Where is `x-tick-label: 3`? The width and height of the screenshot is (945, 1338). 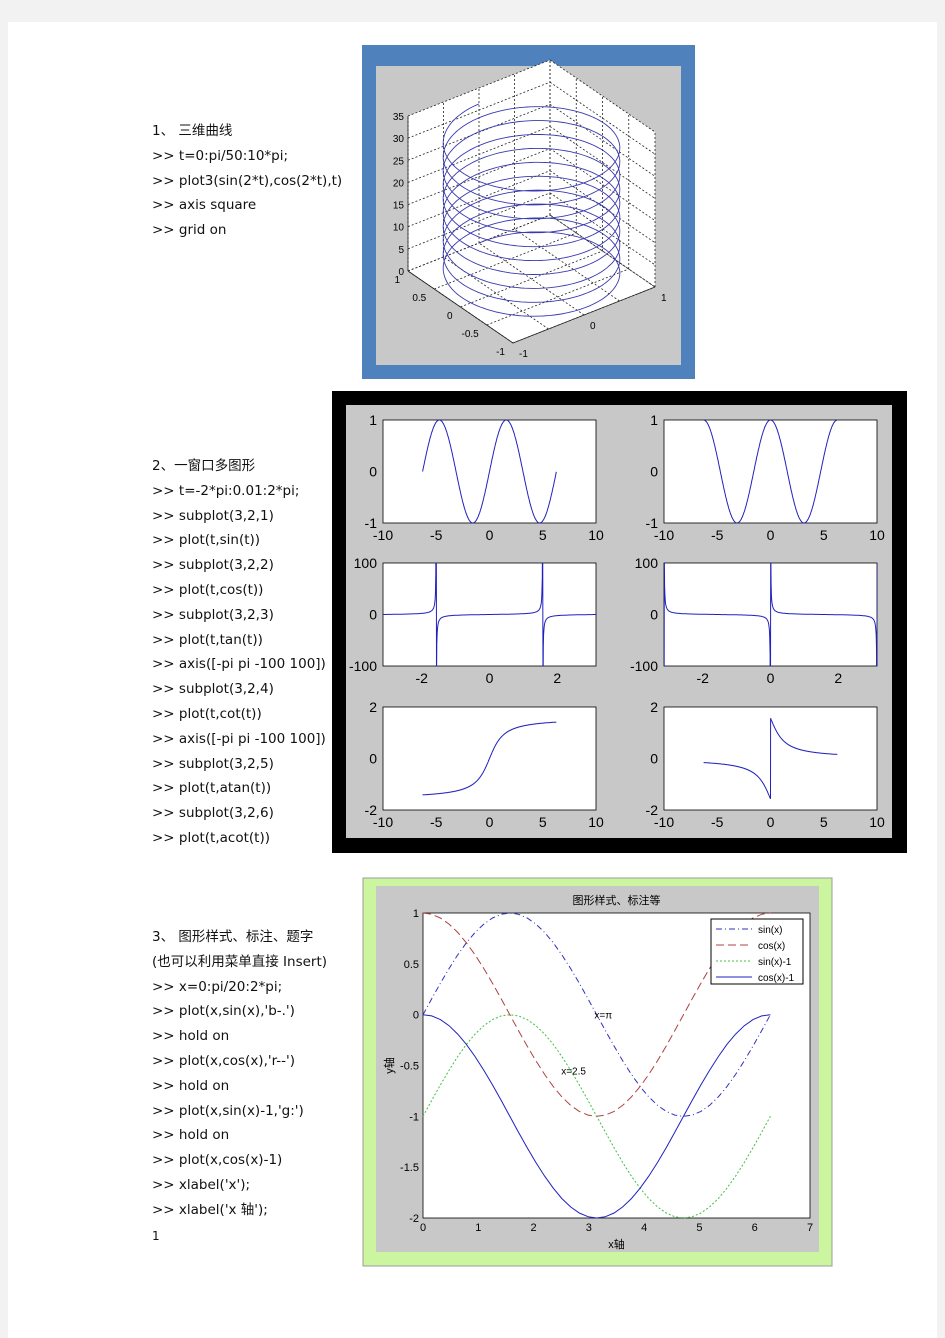 x-tick-label: 3 is located at coordinates (589, 1228).